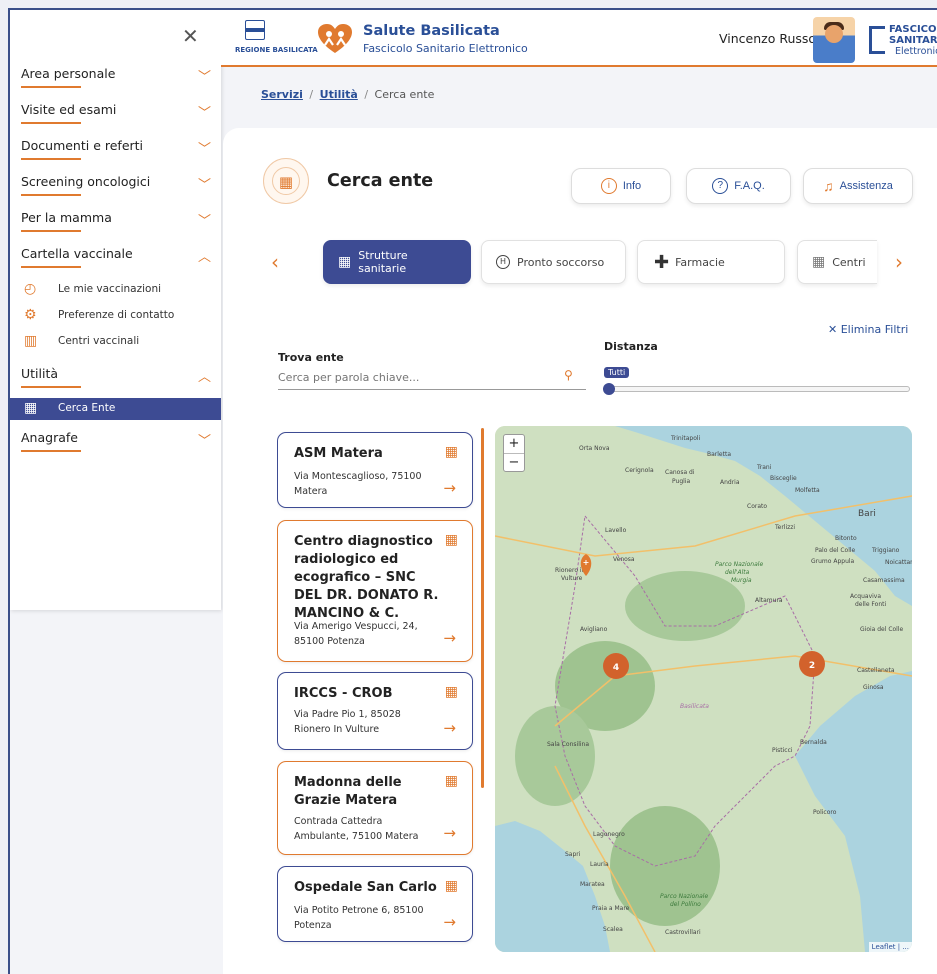 The image size is (937, 974). Describe the element at coordinates (867, 514) in the screenshot. I see `svg-text: Bari` at that location.